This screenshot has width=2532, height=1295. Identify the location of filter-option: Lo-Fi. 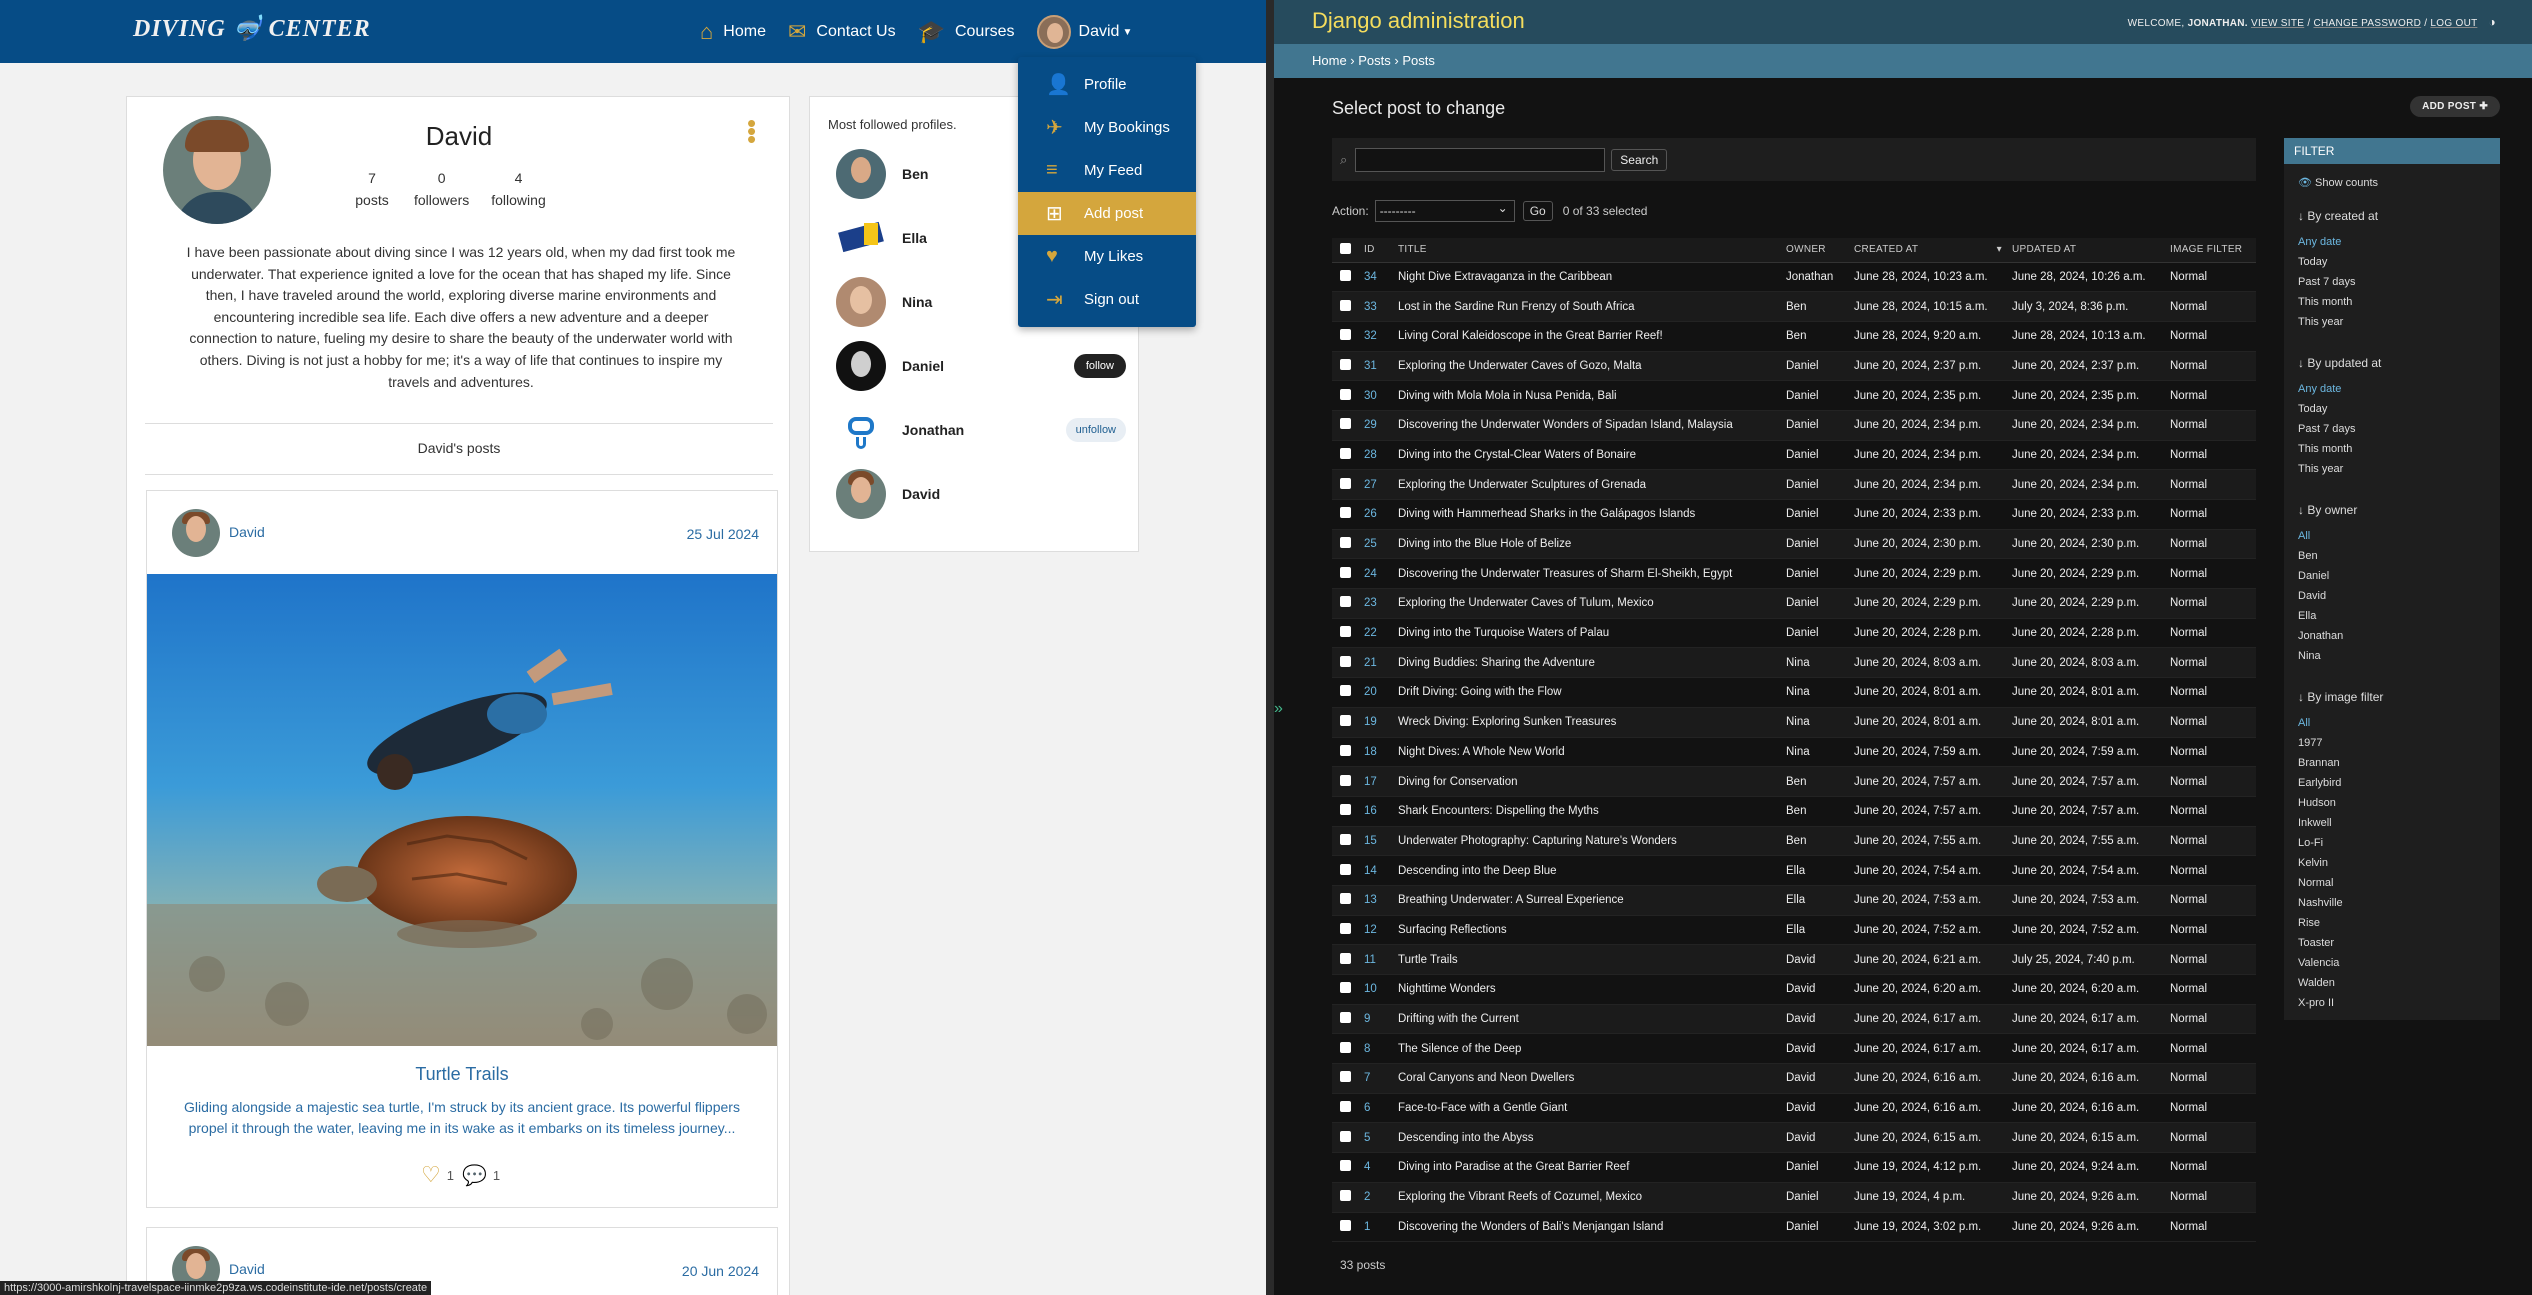
(2310, 843).